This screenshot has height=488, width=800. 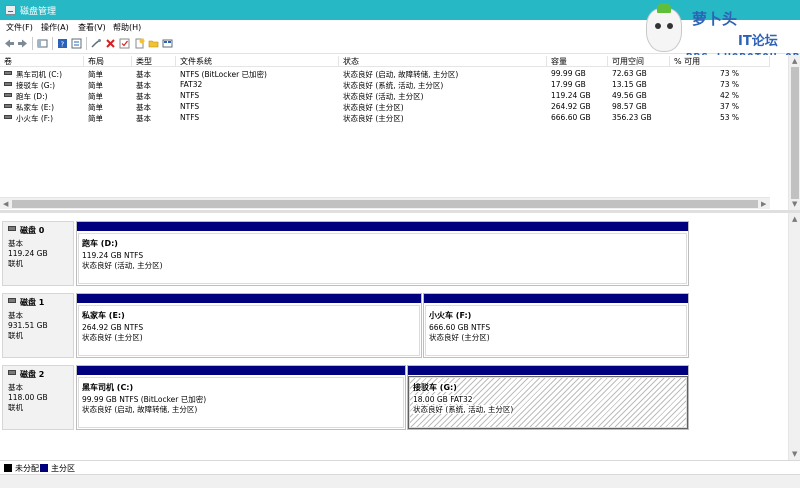 What do you see at coordinates (153, 43) in the screenshot?
I see `folder-icon` at bounding box center [153, 43].